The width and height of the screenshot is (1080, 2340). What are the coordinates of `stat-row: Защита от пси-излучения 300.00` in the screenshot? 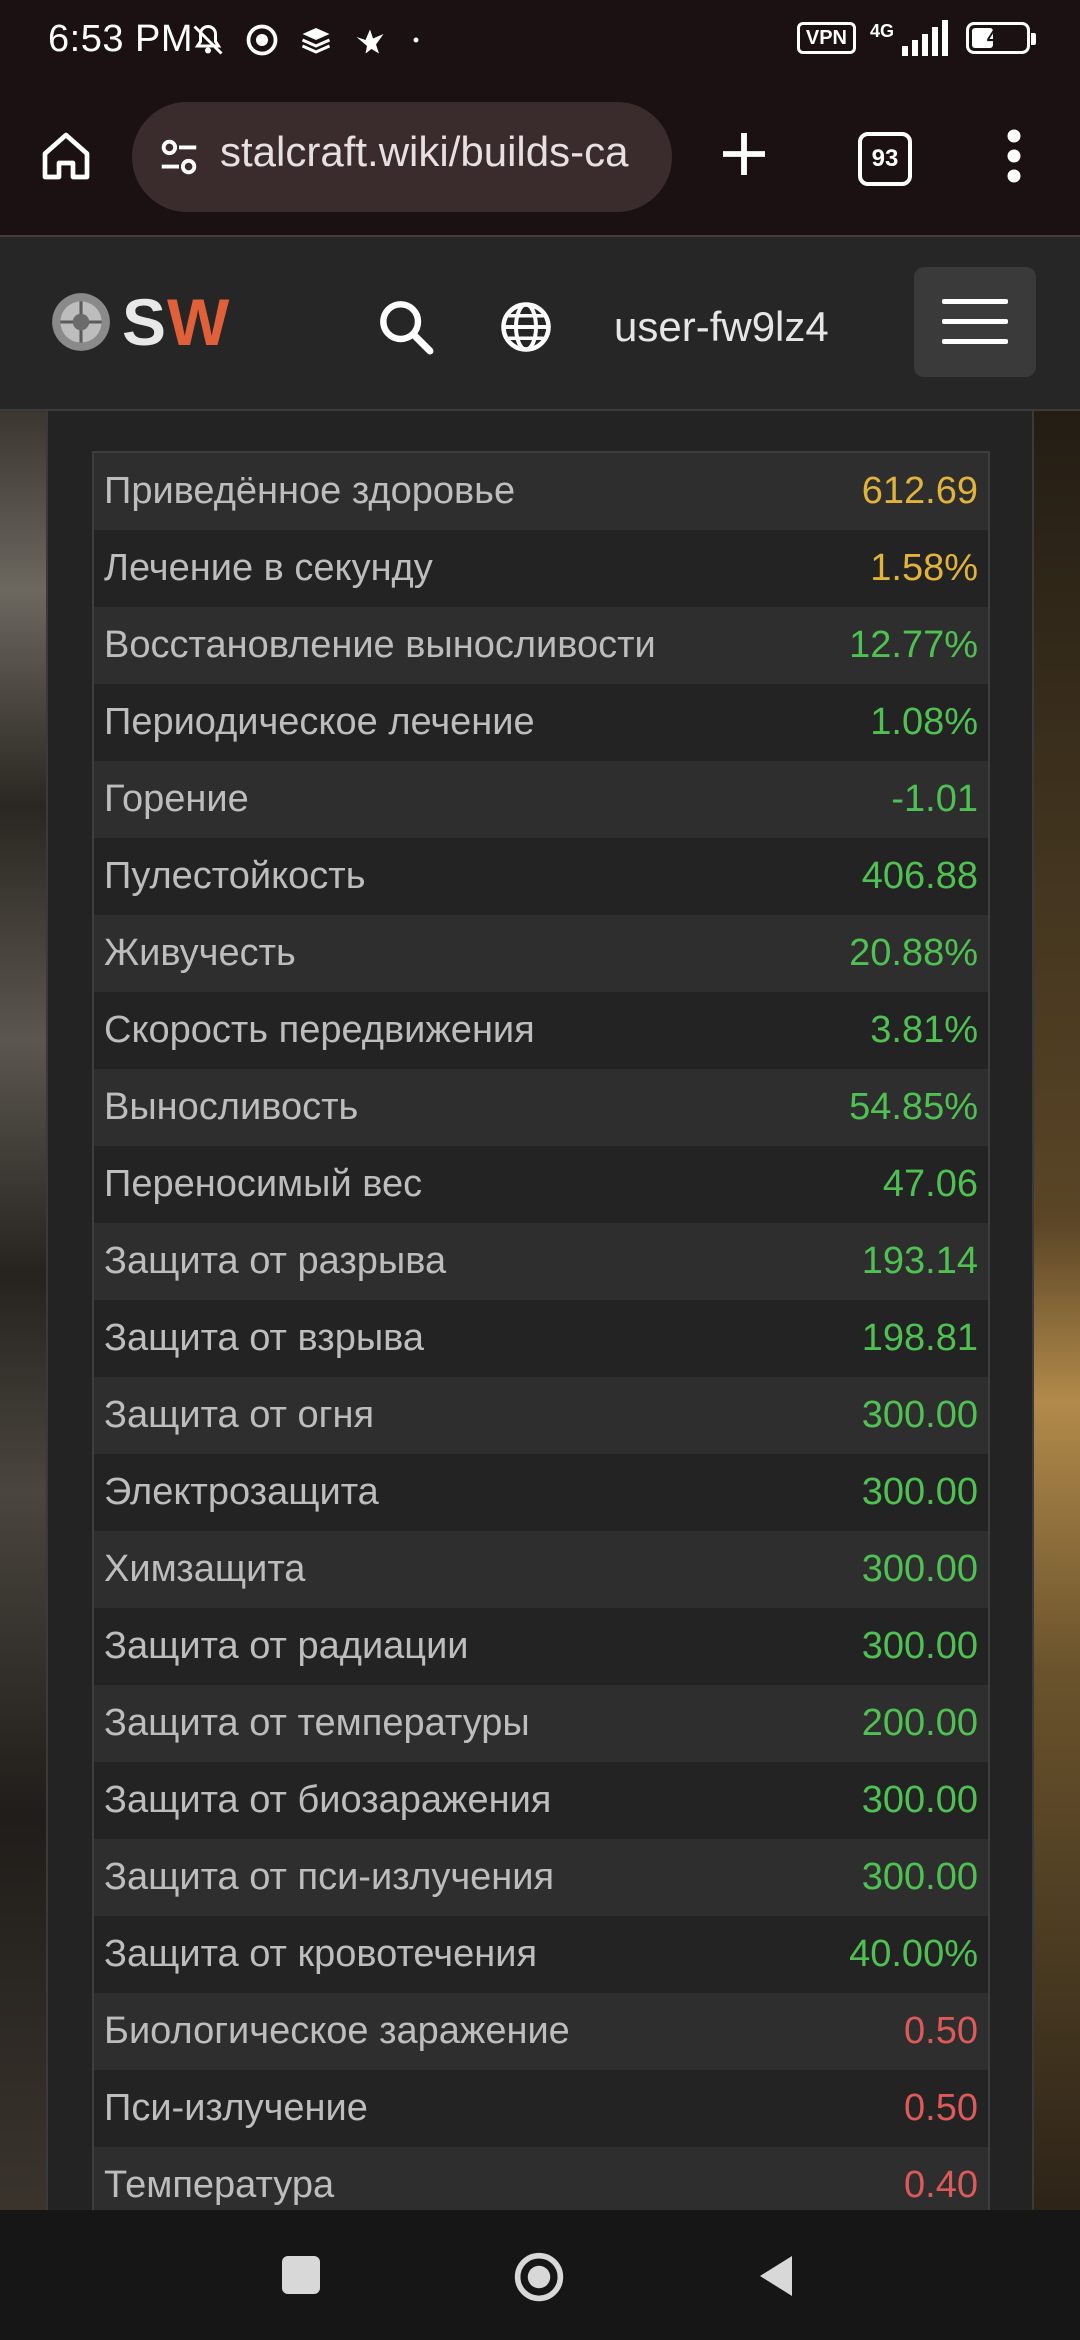 It's located at (541, 1877).